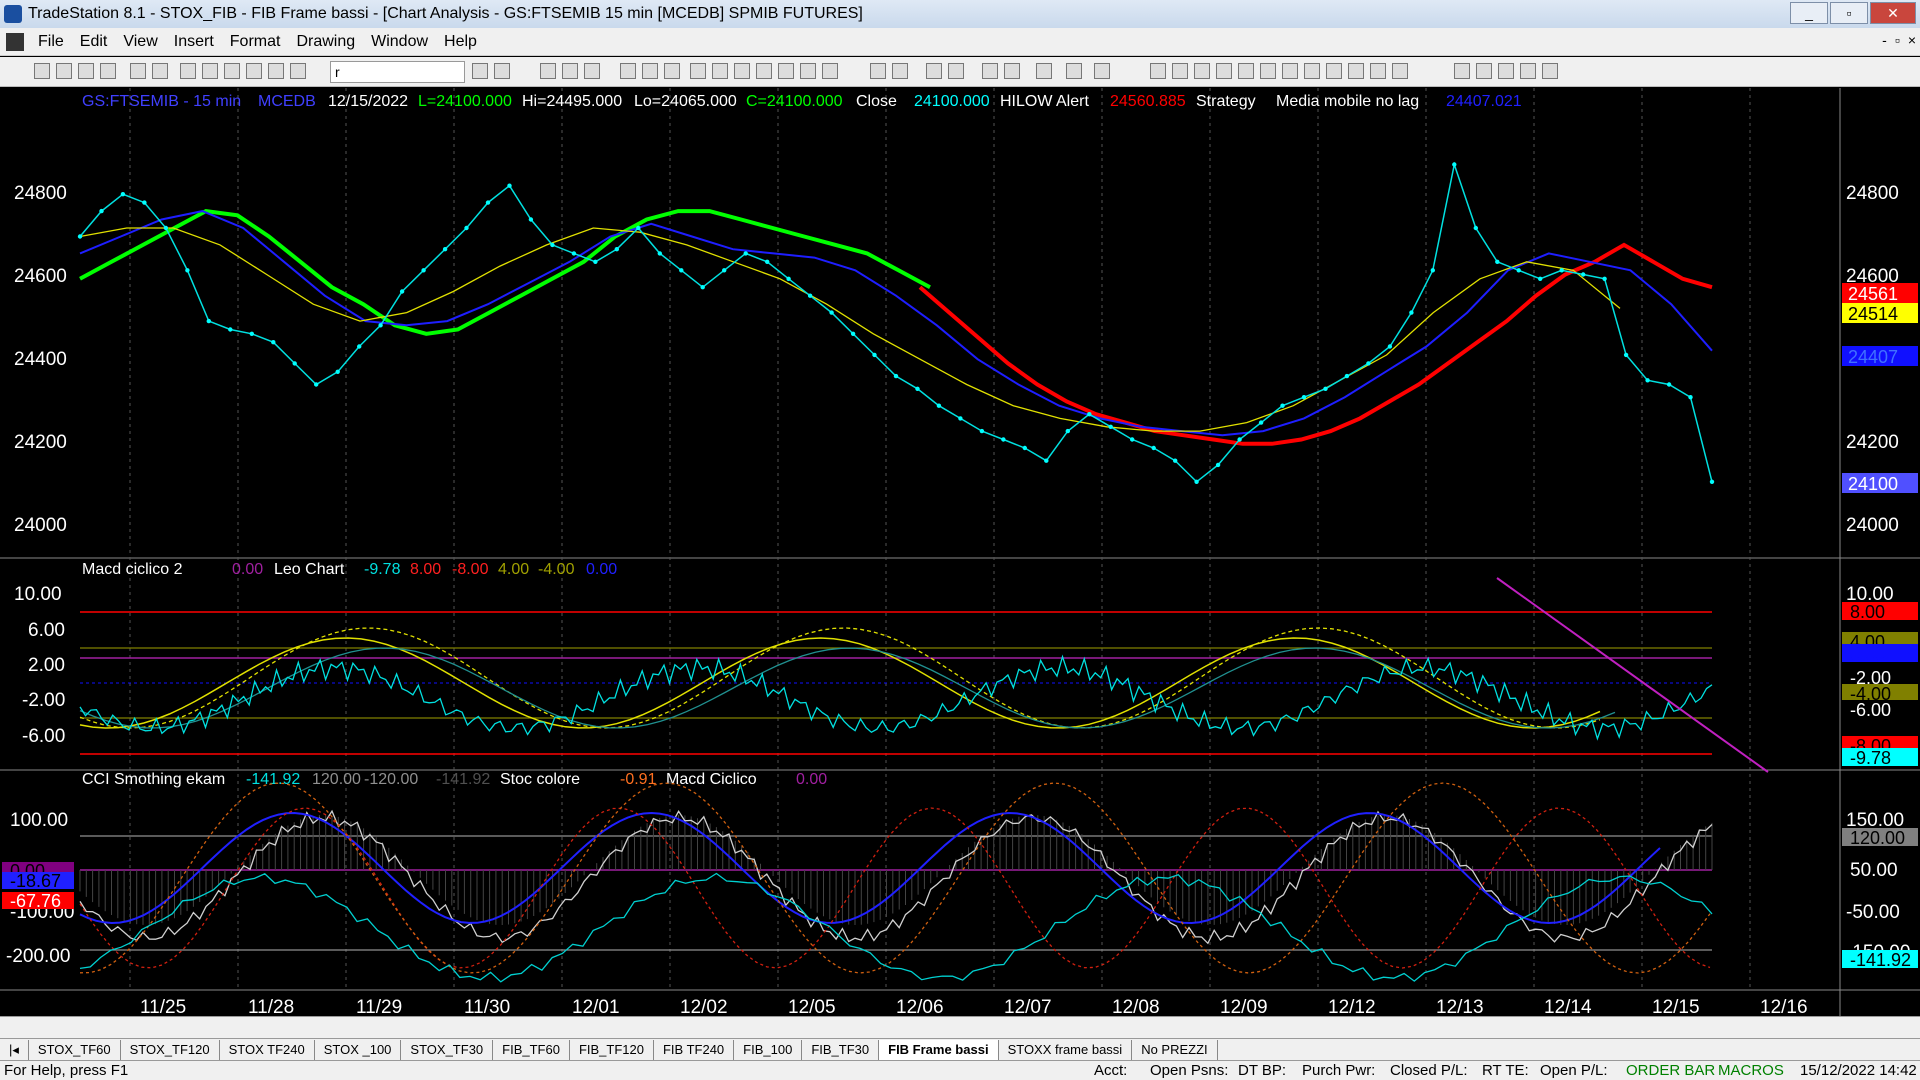  Describe the element at coordinates (672, 71) in the screenshot. I see `insert-indicator-icon` at that location.